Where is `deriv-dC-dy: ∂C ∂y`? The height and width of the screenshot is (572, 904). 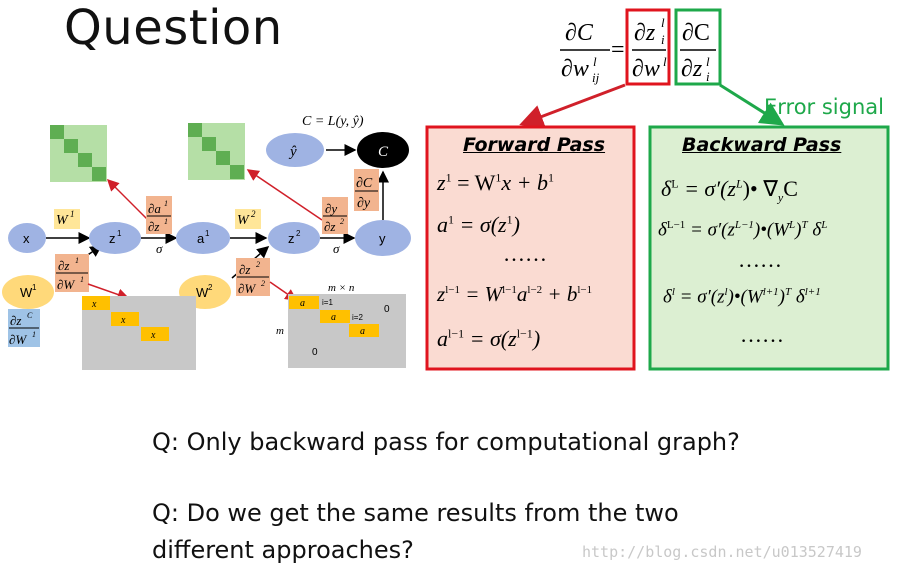 deriv-dC-dy: ∂C ∂y is located at coordinates (366, 190).